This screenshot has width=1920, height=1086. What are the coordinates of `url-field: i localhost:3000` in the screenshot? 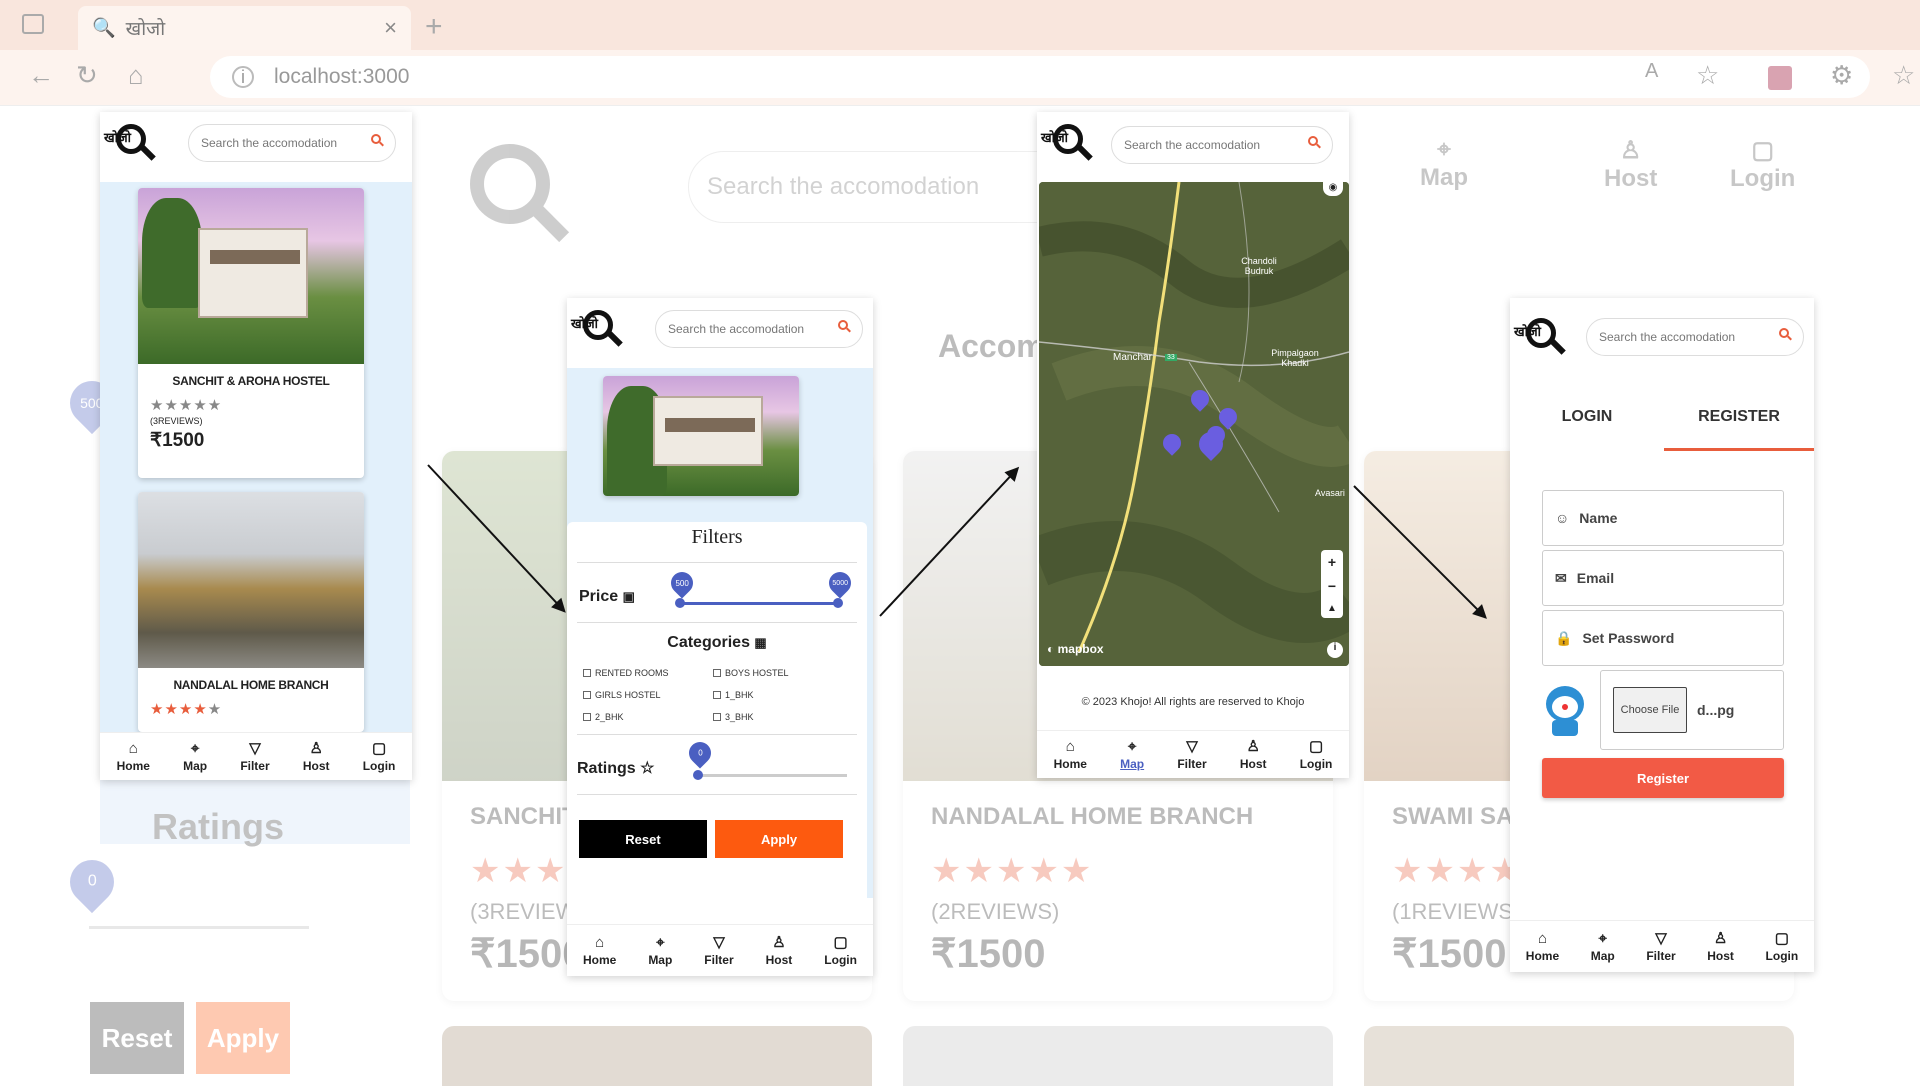 It's located at (1040, 77).